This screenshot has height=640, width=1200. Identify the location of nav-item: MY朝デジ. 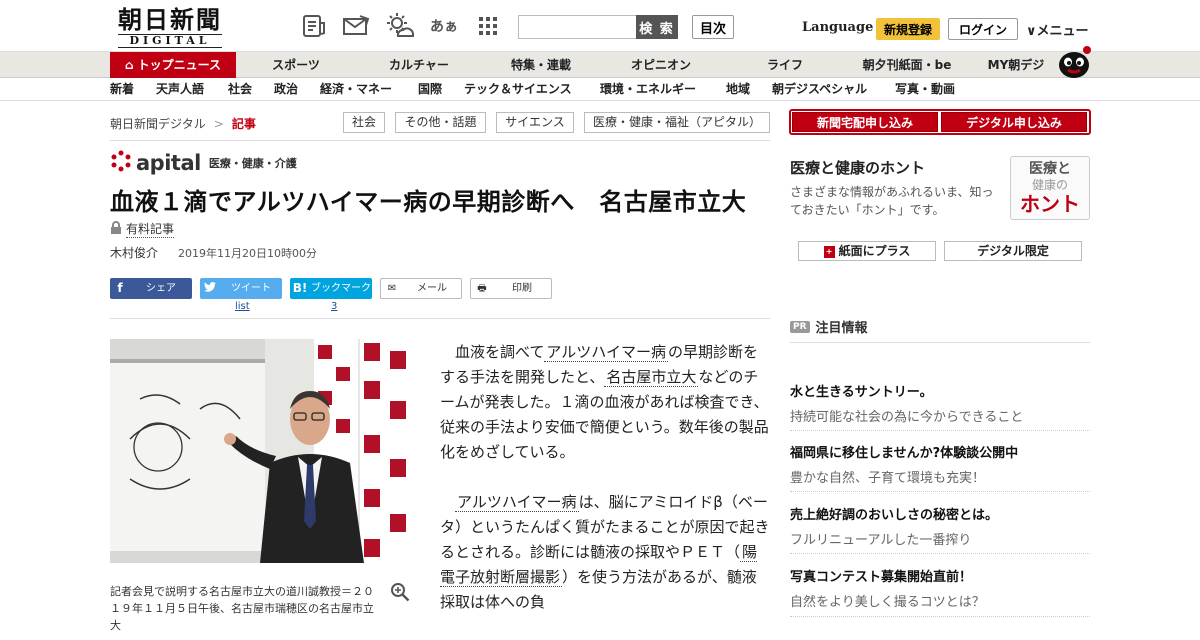
(1016, 65).